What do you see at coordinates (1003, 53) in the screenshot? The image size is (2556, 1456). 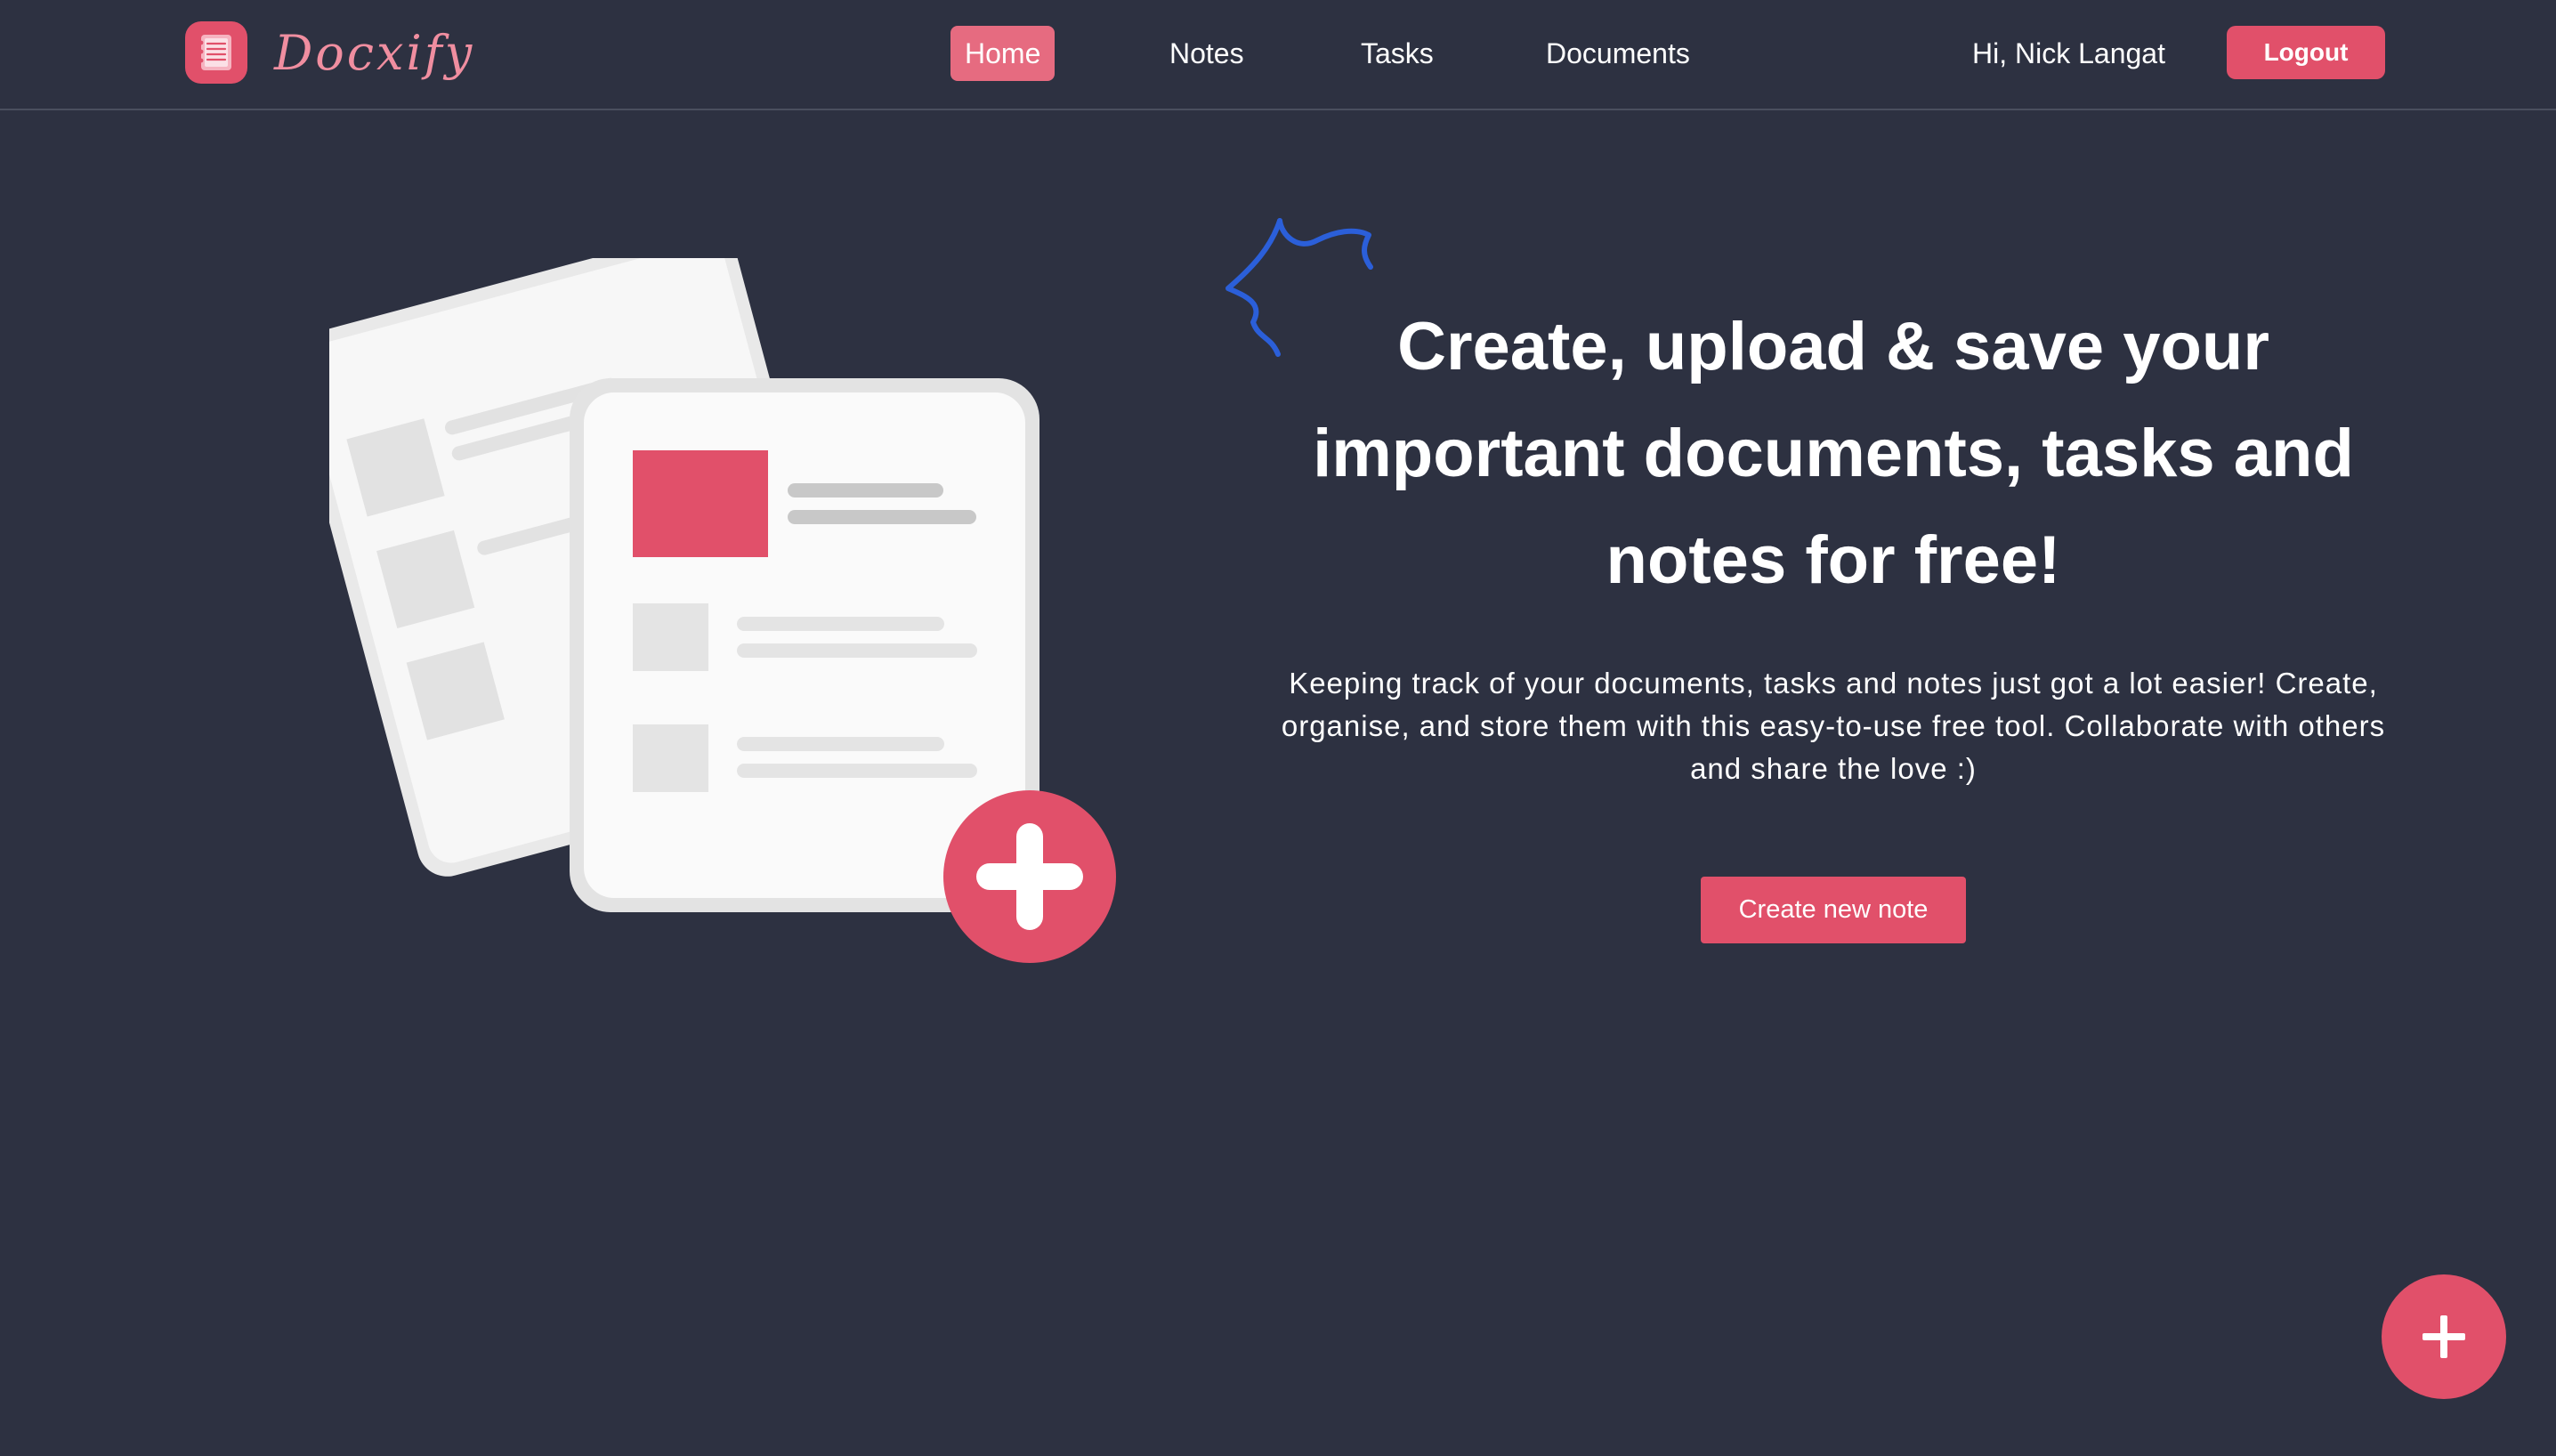 I see `nav-home: Home` at bounding box center [1003, 53].